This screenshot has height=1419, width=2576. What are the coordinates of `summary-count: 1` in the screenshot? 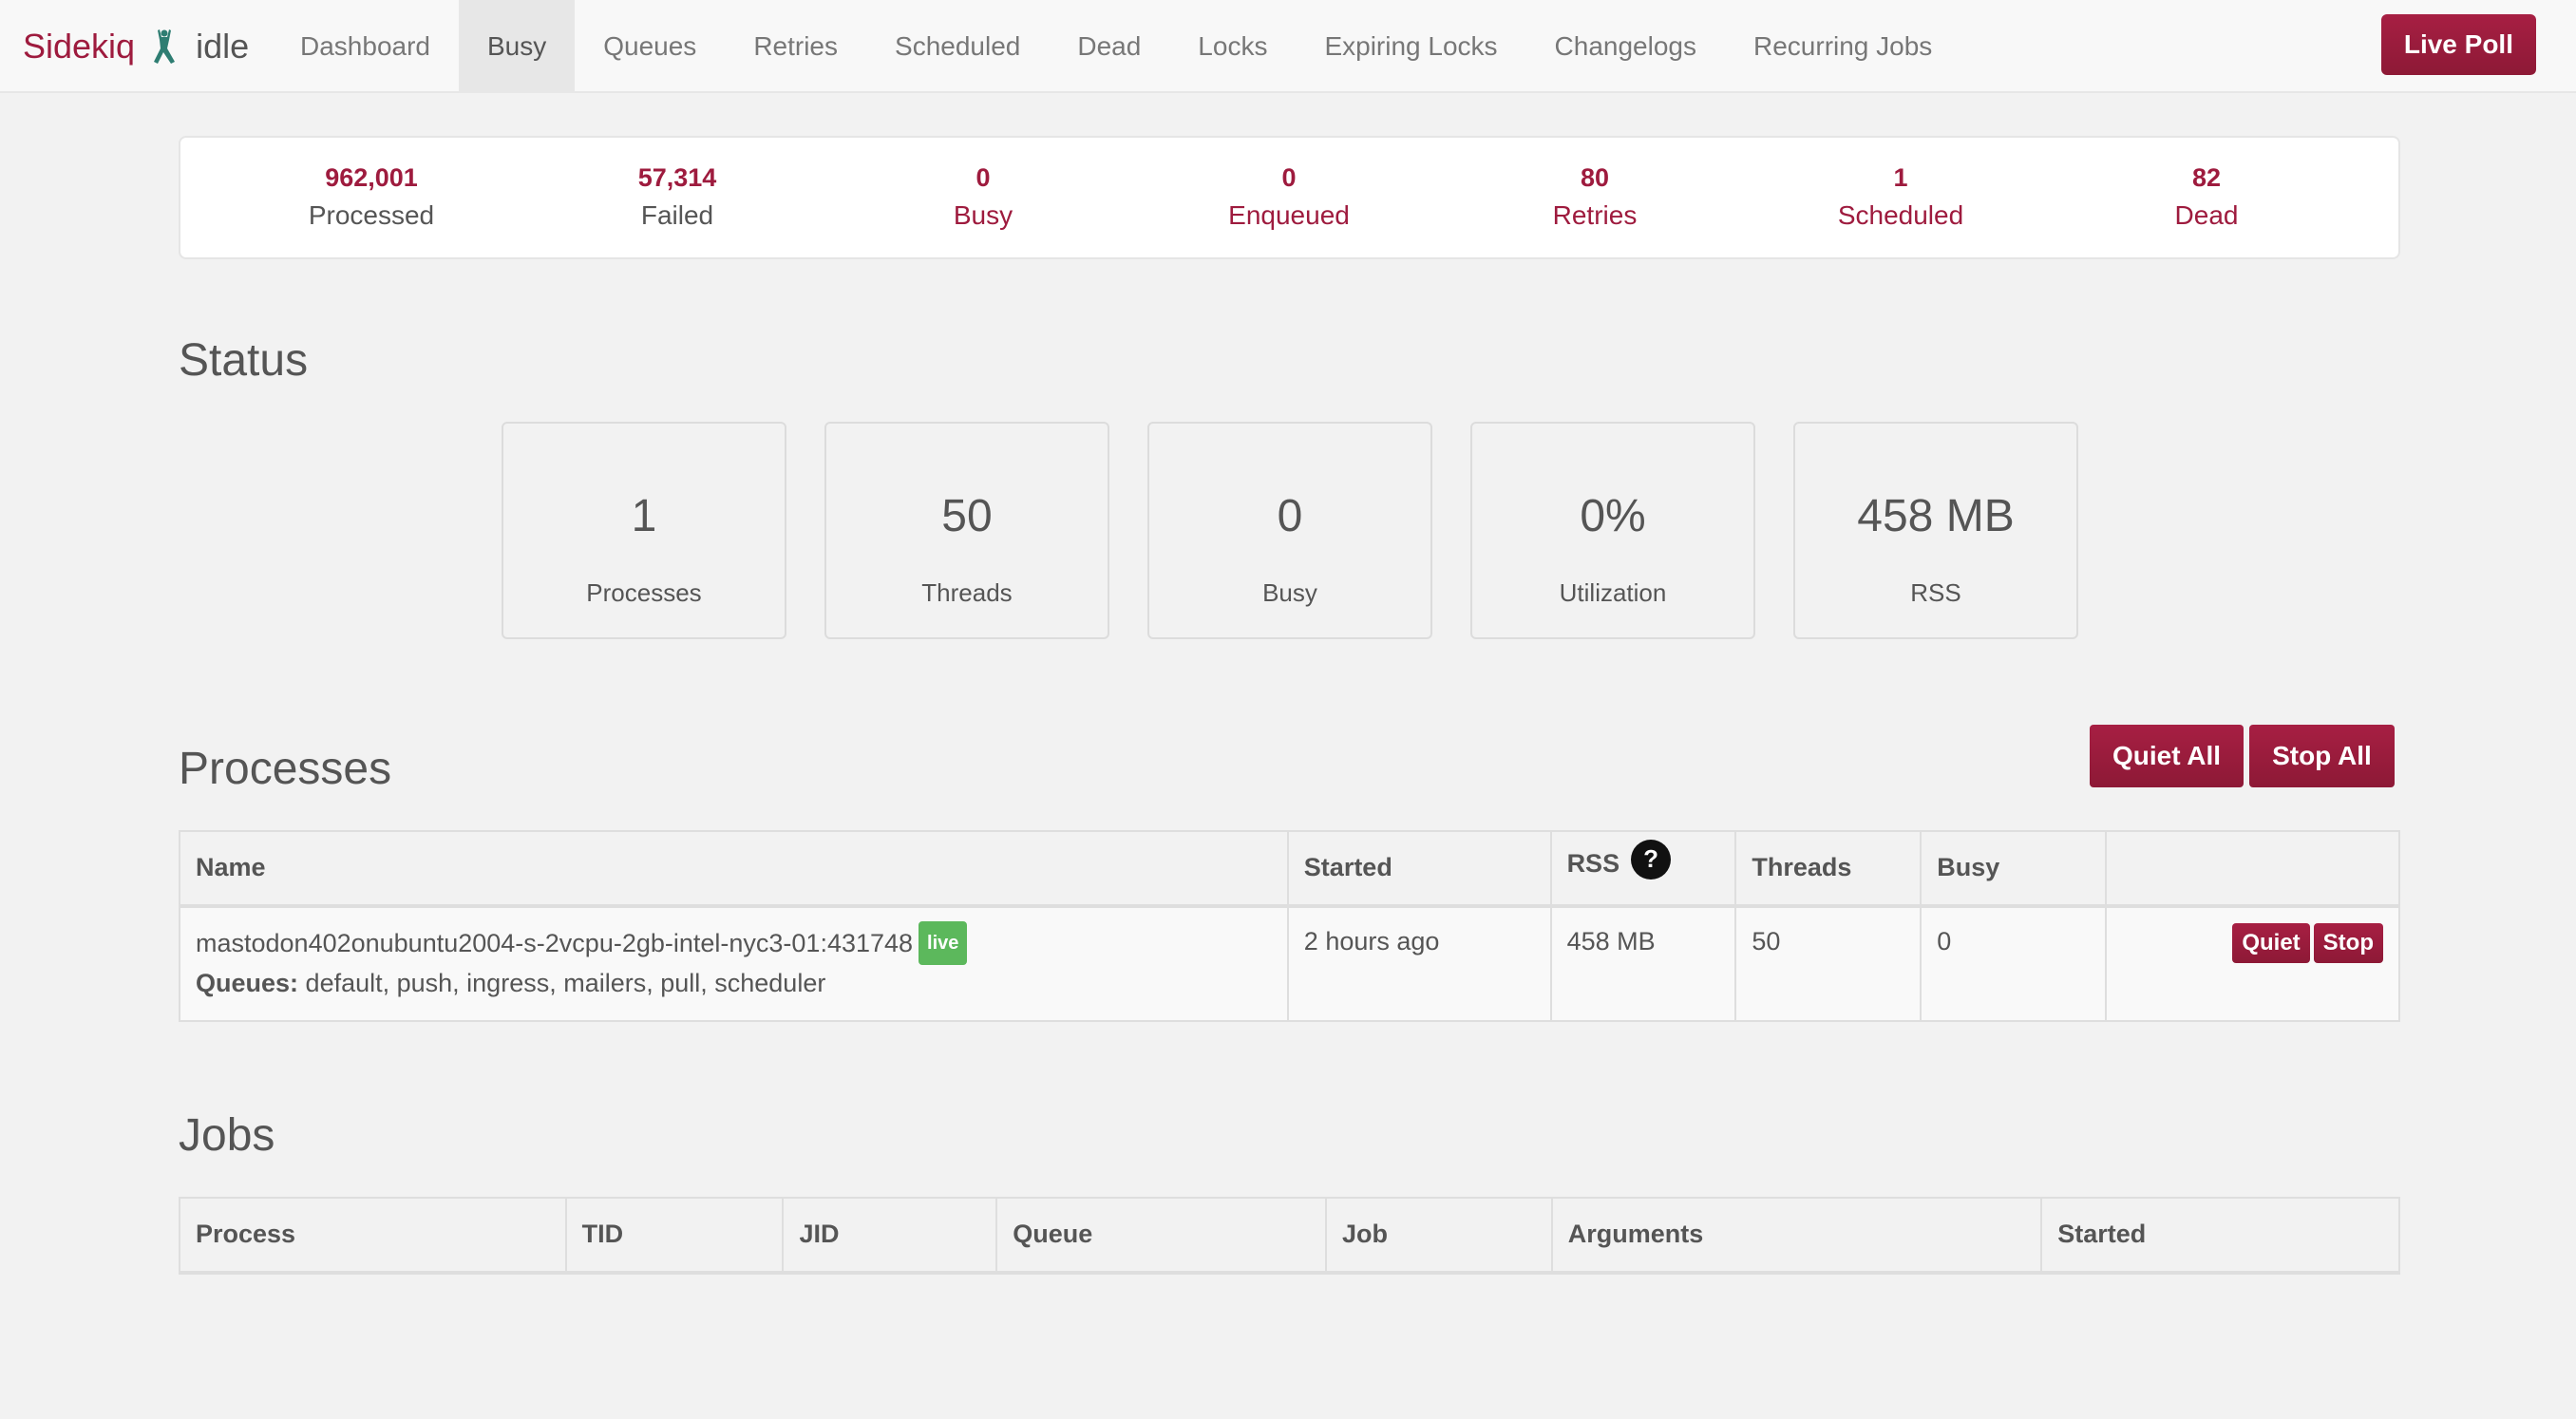 It's located at (1900, 177).